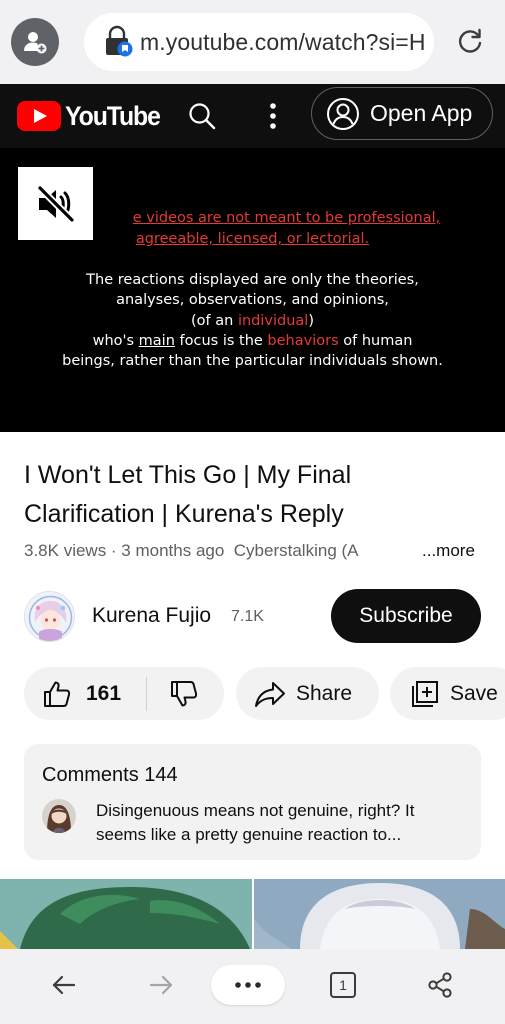 This screenshot has height=1024, width=505. I want to click on open-app-button: Open App, so click(402, 113).